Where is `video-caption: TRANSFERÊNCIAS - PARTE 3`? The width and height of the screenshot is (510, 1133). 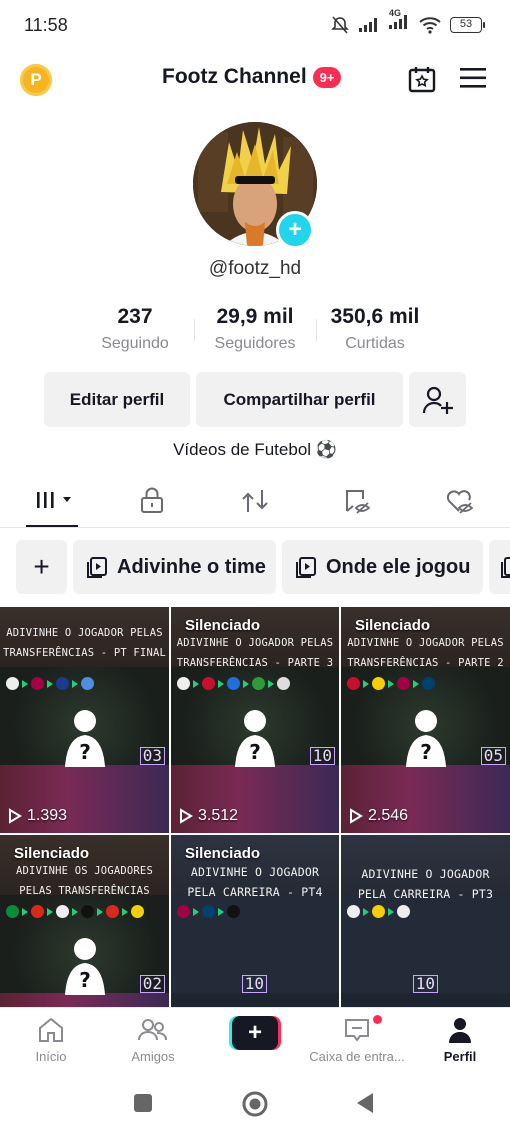 video-caption: TRANSFERÊNCIAS - PARTE 3 is located at coordinates (255, 663).